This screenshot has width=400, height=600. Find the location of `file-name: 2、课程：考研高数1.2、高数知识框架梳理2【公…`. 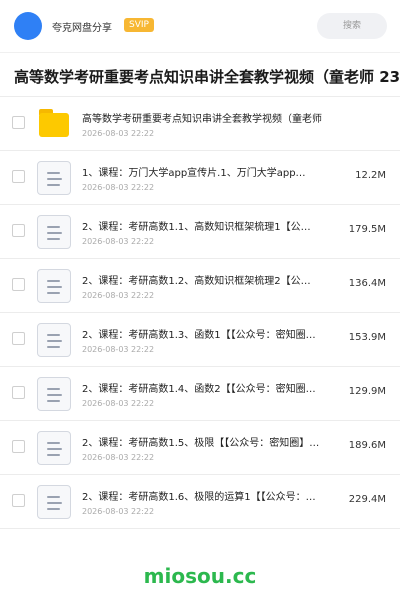

file-name: 2、课程：考研高数1.2、高数知识框架梳理2【公… is located at coordinates (196, 281).